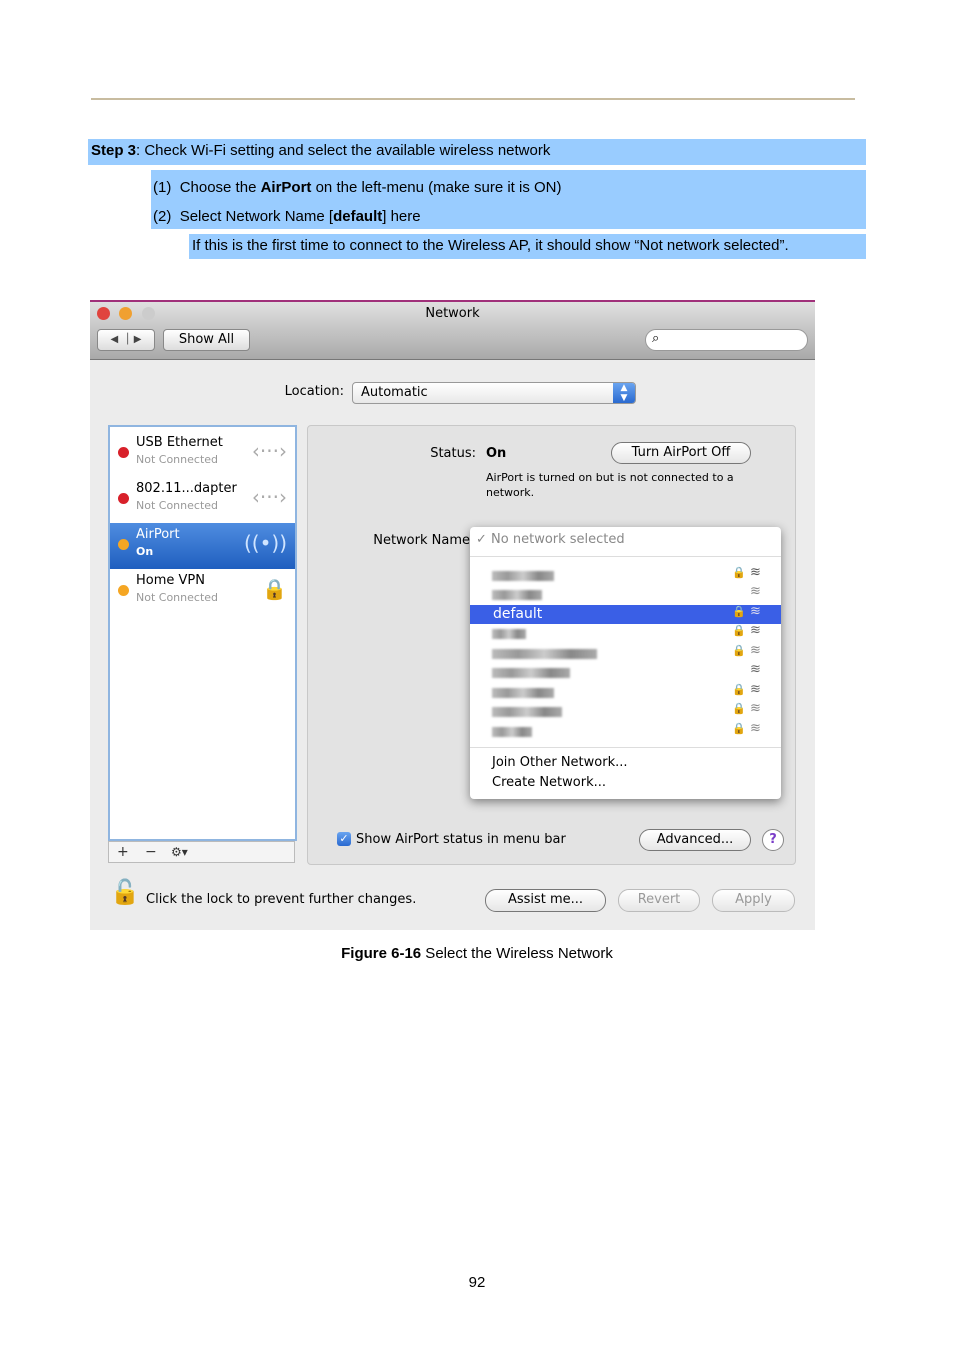 Image resolution: width=954 pixels, height=1350 pixels. What do you see at coordinates (151, 852) in the screenshot?
I see `remove-service-button: −` at bounding box center [151, 852].